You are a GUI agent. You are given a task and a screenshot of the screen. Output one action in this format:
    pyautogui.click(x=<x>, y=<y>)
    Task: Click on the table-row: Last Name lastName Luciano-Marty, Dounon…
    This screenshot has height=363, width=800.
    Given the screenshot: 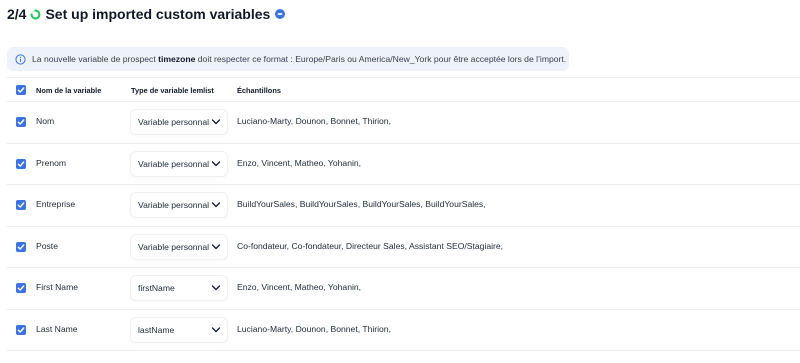 What is the action you would take?
    pyautogui.click(x=403, y=330)
    